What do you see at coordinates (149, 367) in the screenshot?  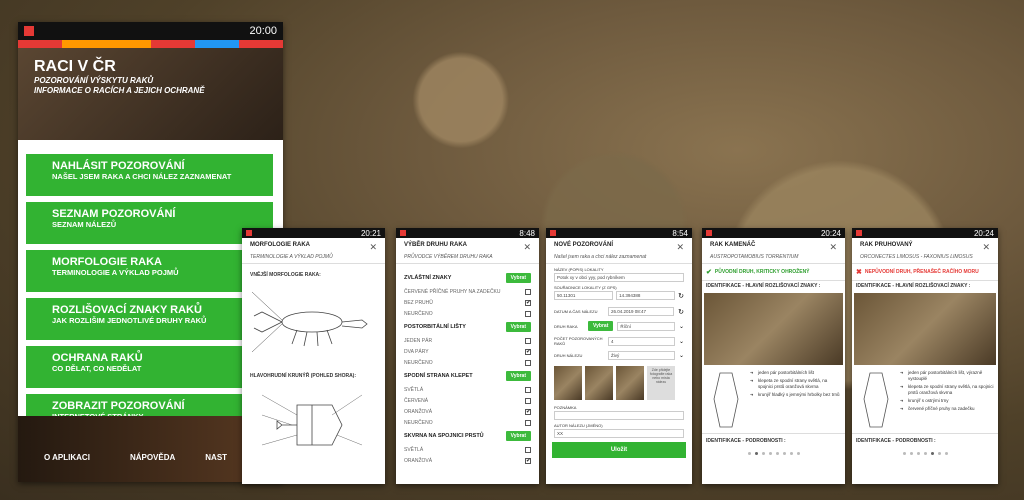 I see `protection-button: OCHRANA RAKŮ CO DĚLAT, CO NEDĚLAT` at bounding box center [149, 367].